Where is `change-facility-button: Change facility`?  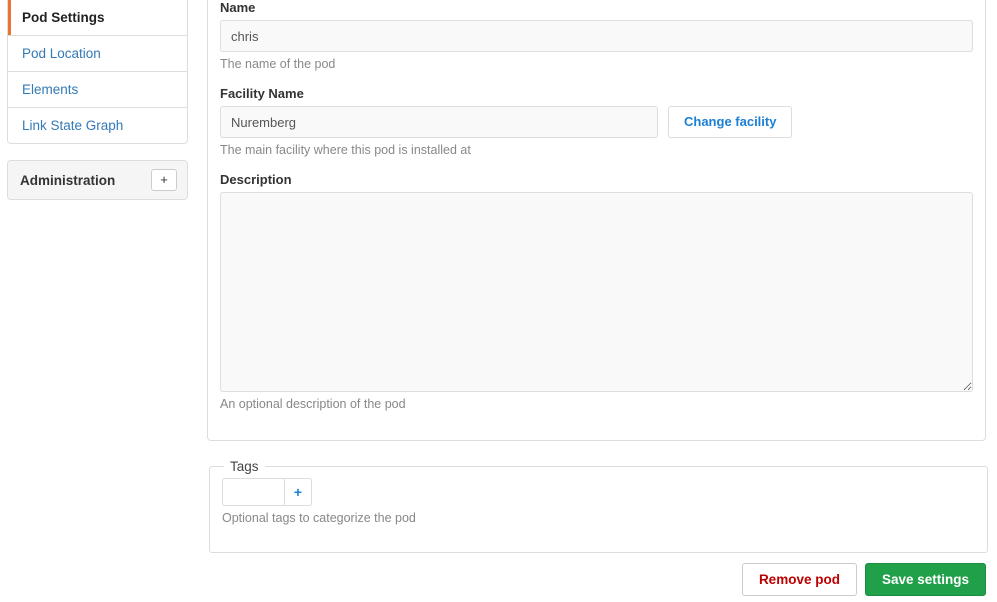
change-facility-button: Change facility is located at coordinates (730, 122).